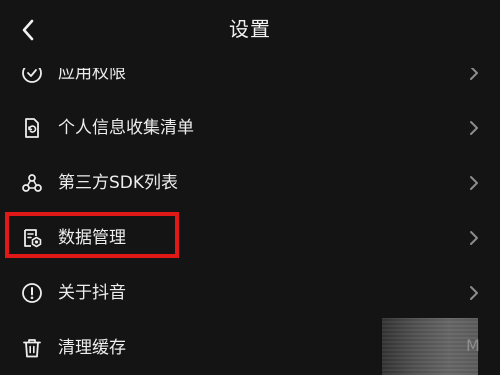  What do you see at coordinates (250, 128) in the screenshot?
I see `settings-item-personal-info-list: 个人信息收集清单` at bounding box center [250, 128].